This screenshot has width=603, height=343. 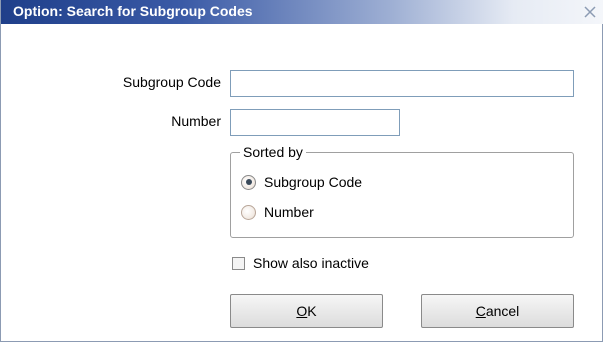 I want to click on subgroup-code-input, so click(x=402, y=83).